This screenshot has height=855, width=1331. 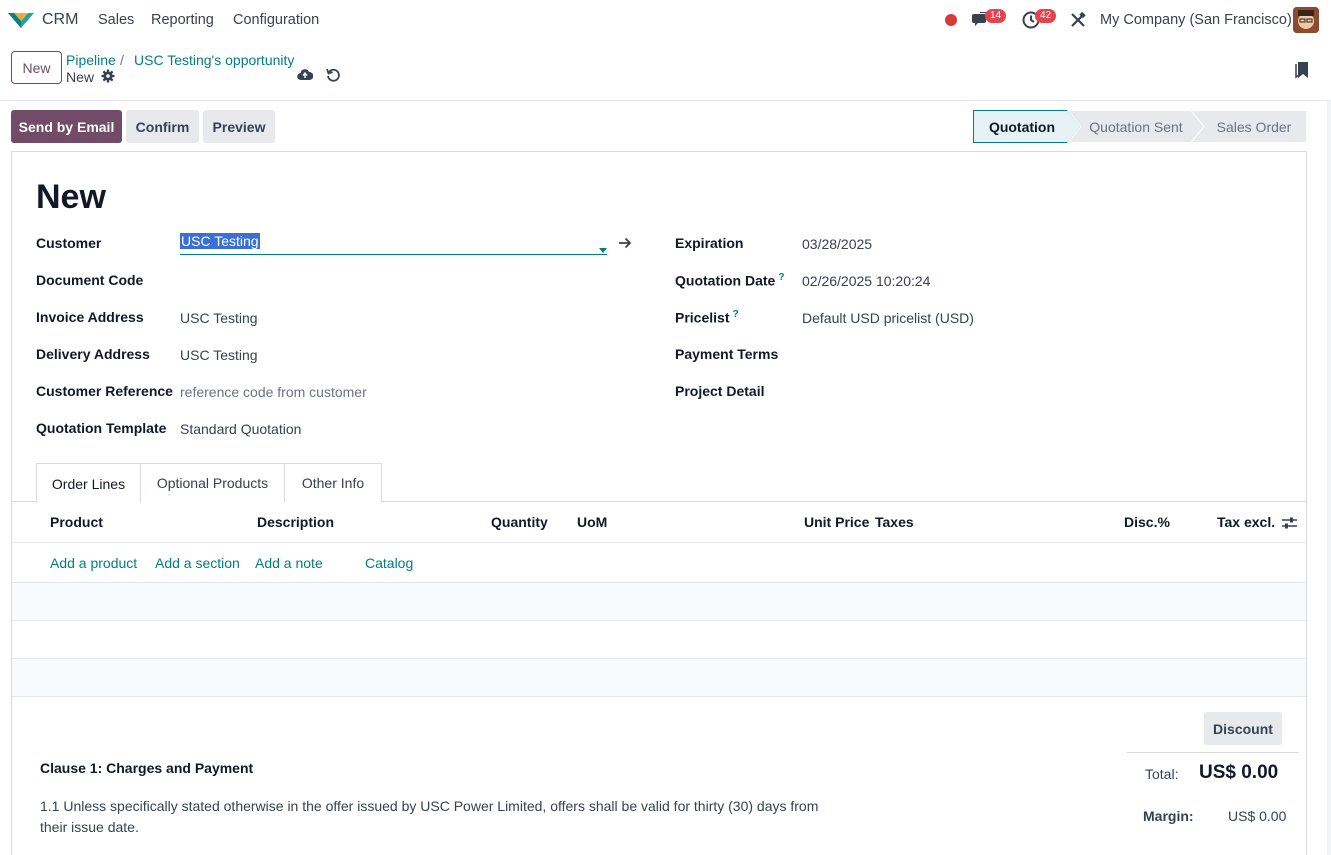 What do you see at coordinates (71, 197) in the screenshot?
I see `record-title: New` at bounding box center [71, 197].